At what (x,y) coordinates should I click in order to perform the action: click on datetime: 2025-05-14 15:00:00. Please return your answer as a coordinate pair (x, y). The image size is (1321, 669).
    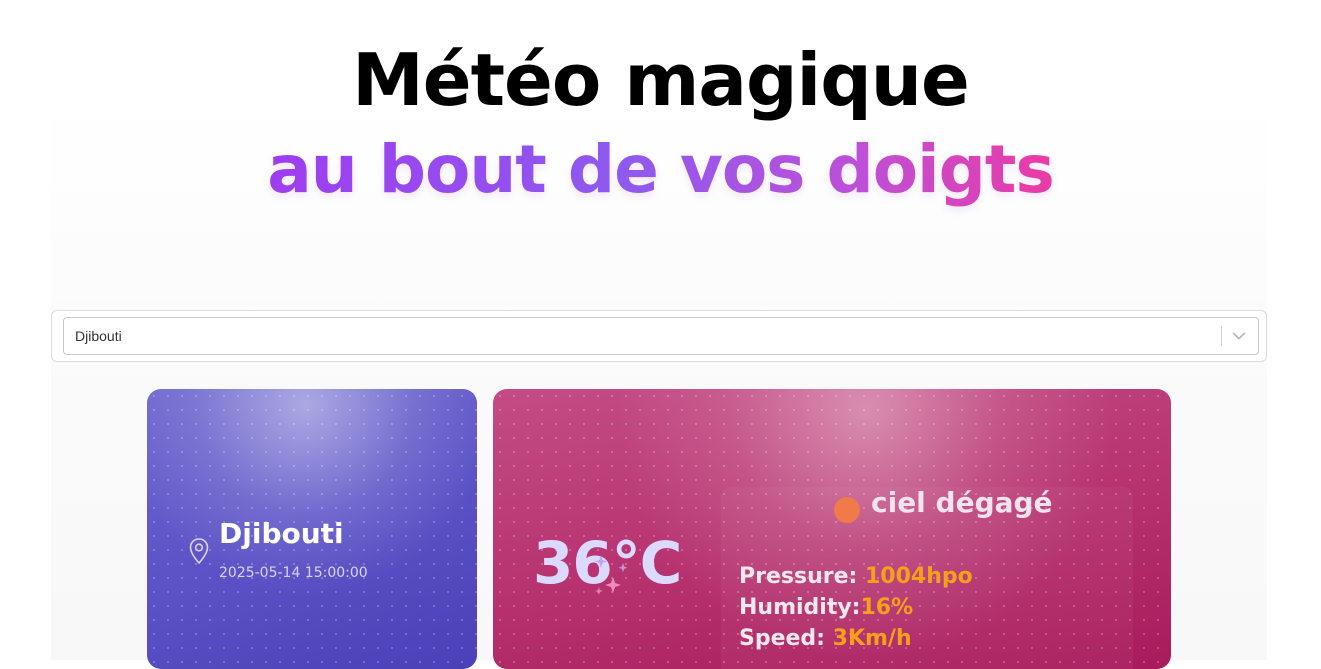
    Looking at the image, I should click on (293, 573).